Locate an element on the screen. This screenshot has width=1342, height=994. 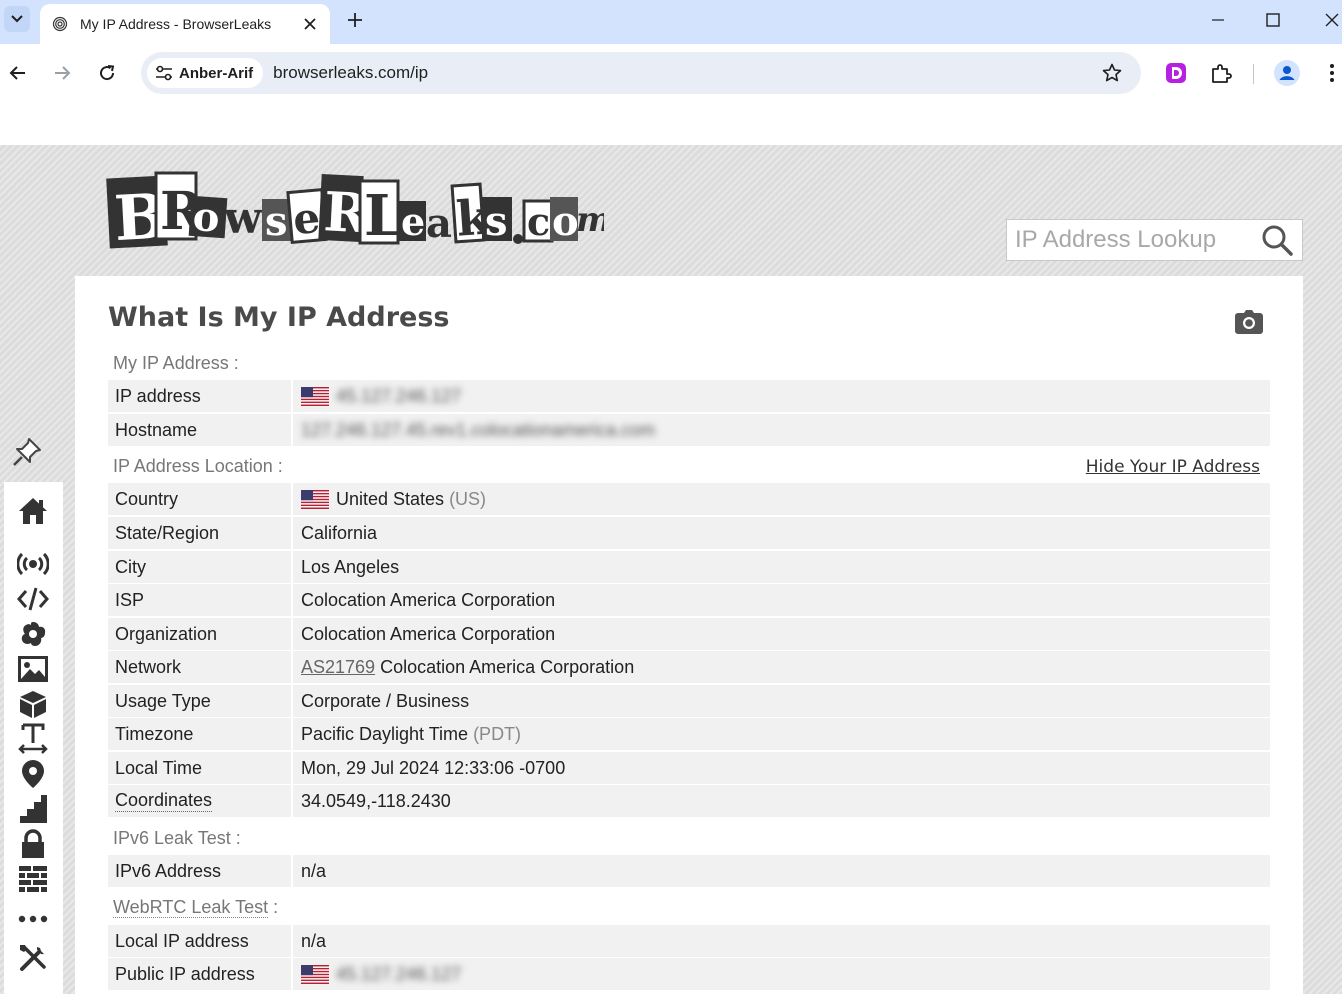
code-icon is located at coordinates (33, 599).